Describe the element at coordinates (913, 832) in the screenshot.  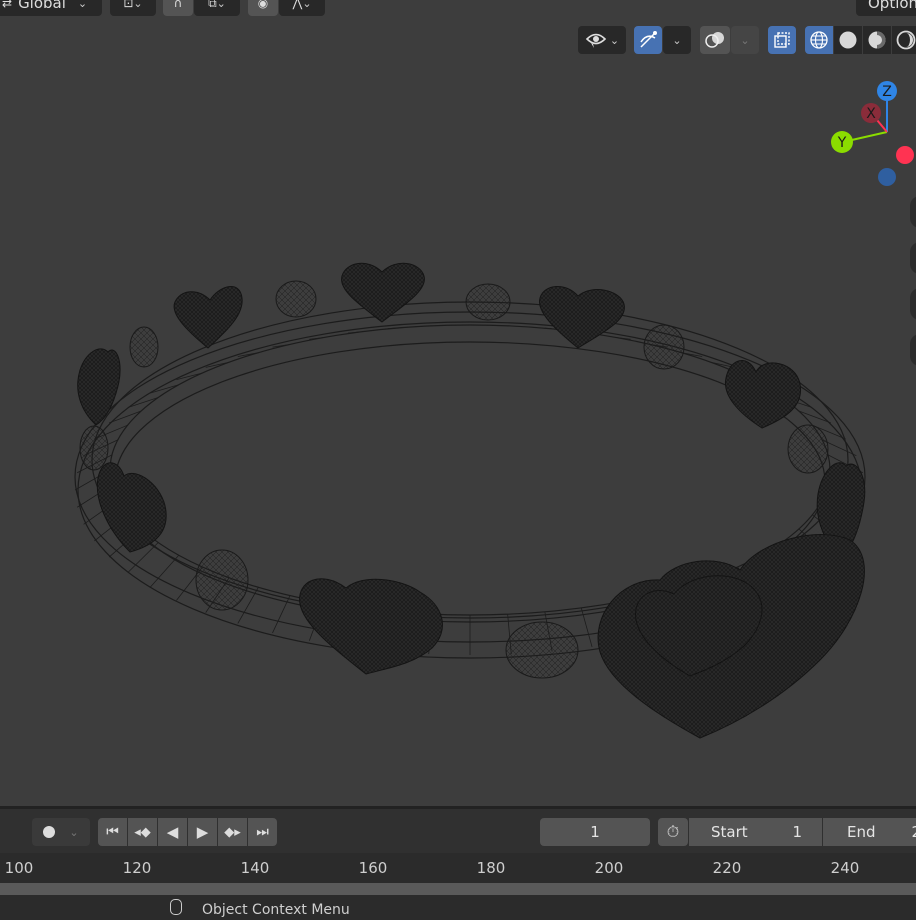
I see `end-value: 2` at that location.